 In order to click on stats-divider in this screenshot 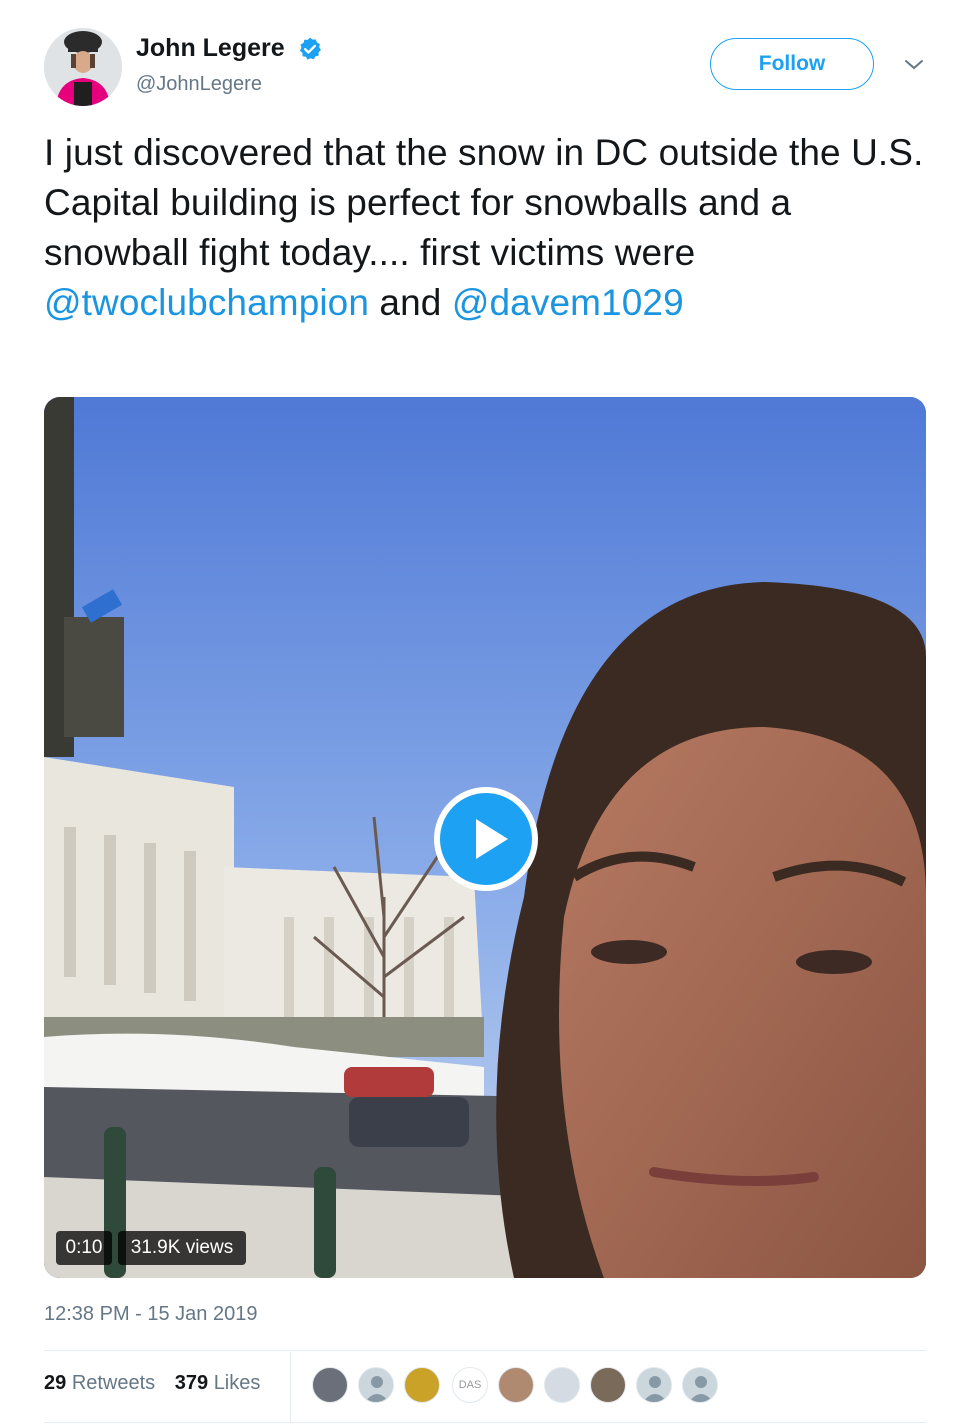, I will do `click(290, 1387)`.